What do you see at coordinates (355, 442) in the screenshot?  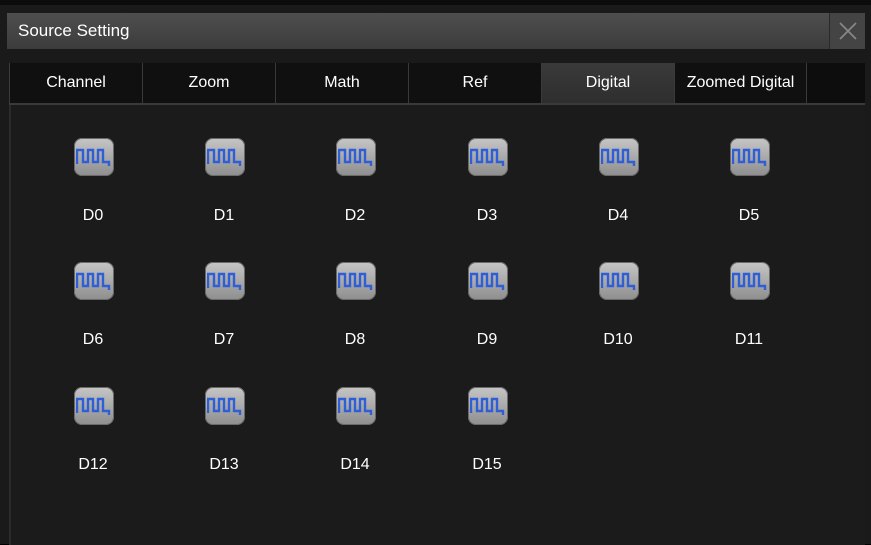 I see `channel-item-d14: D14` at bounding box center [355, 442].